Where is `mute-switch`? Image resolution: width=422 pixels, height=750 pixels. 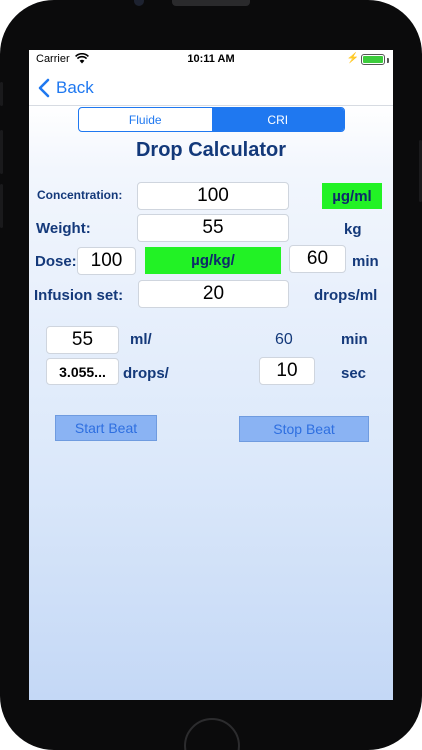 mute-switch is located at coordinates (1, 94).